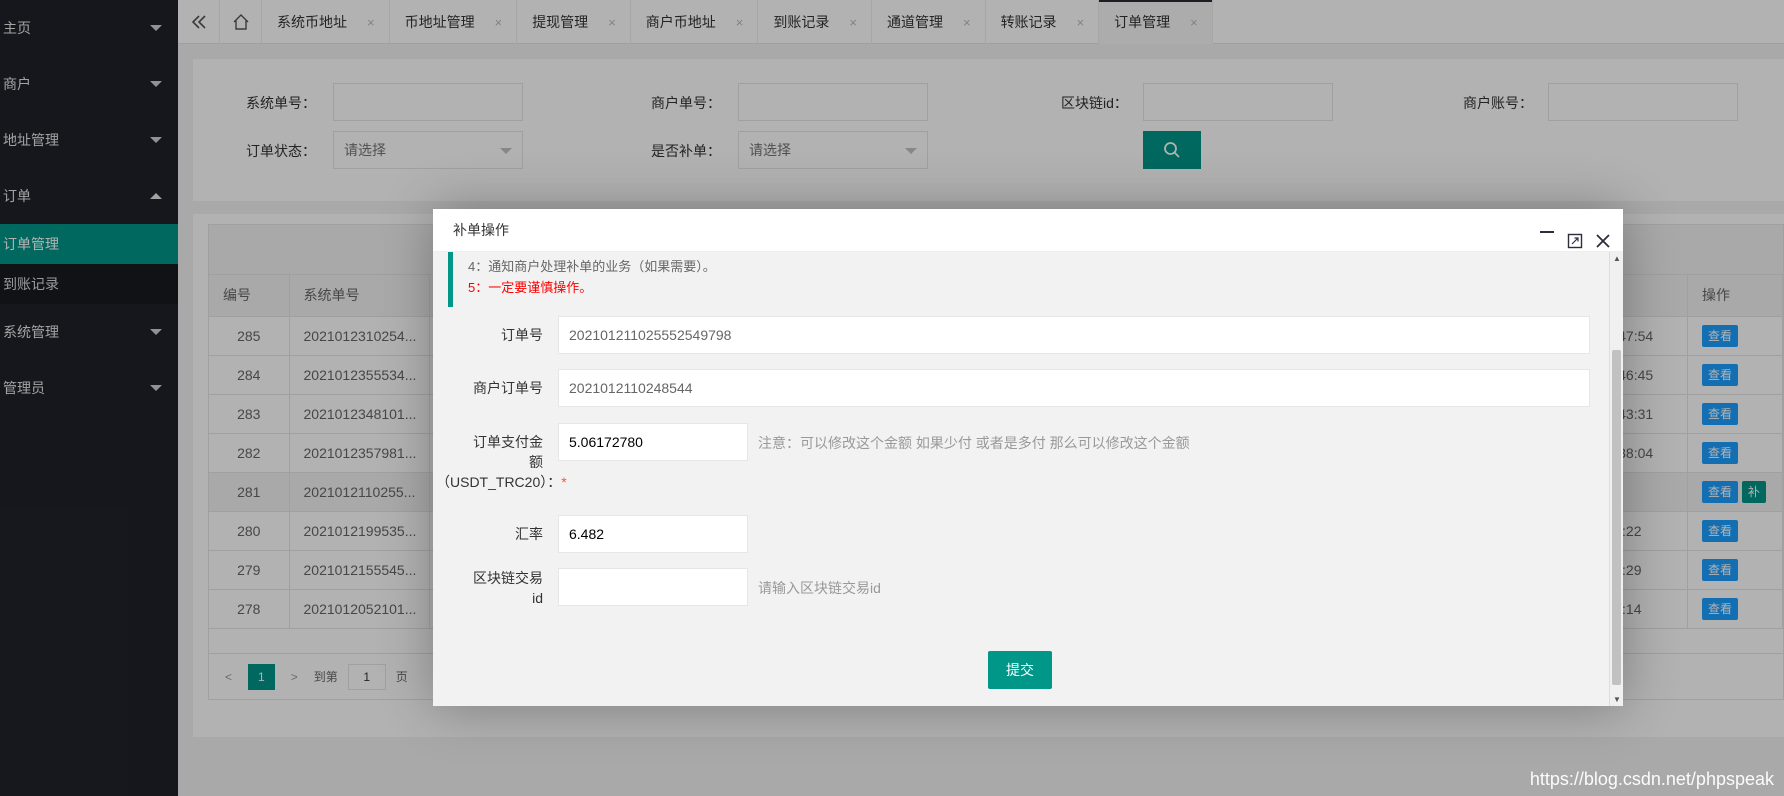  I want to click on amount-label-line1: 订单支付金, so click(508, 442).